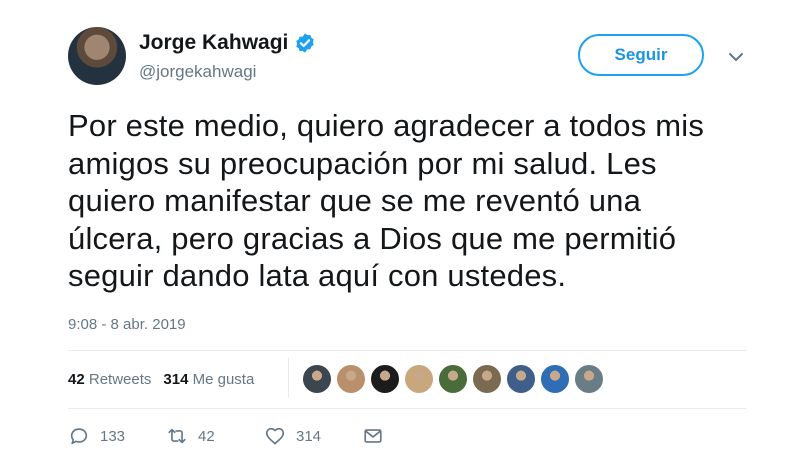 This screenshot has height=468, width=800. I want to click on likes-count: 314, so click(176, 379).